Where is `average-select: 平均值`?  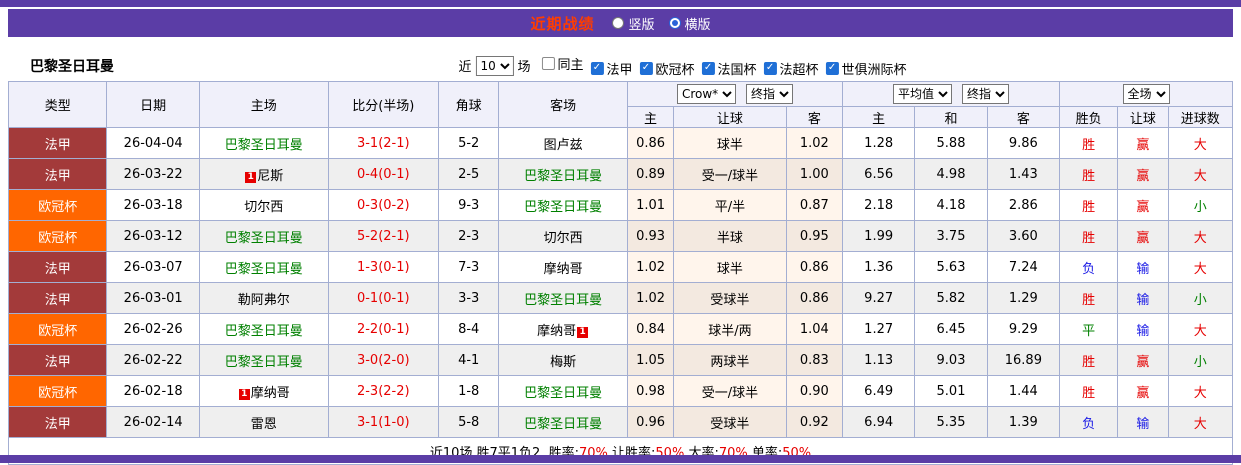
average-select: 平均值 is located at coordinates (923, 94).